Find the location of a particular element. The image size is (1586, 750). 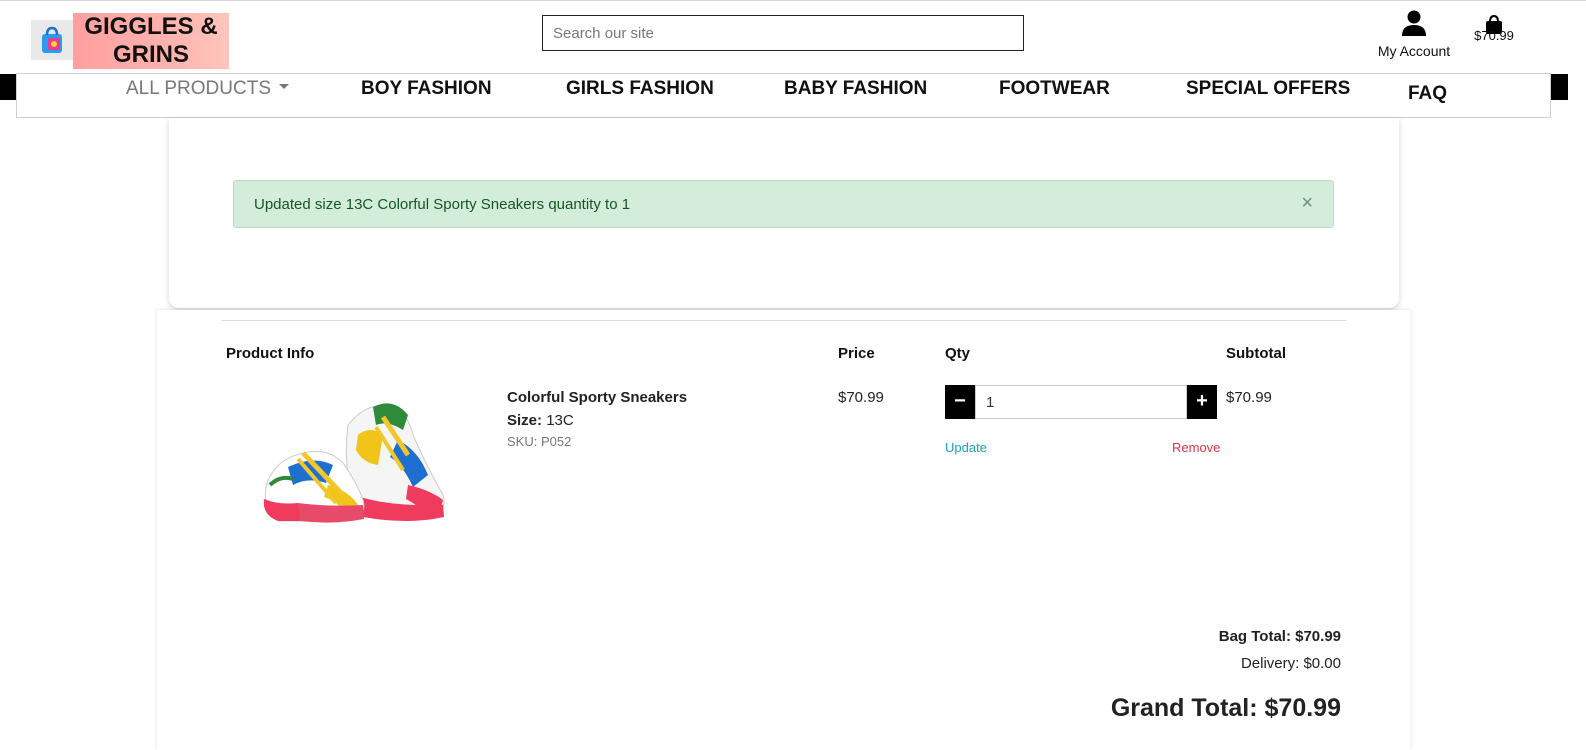

divider is located at coordinates (784, 320).